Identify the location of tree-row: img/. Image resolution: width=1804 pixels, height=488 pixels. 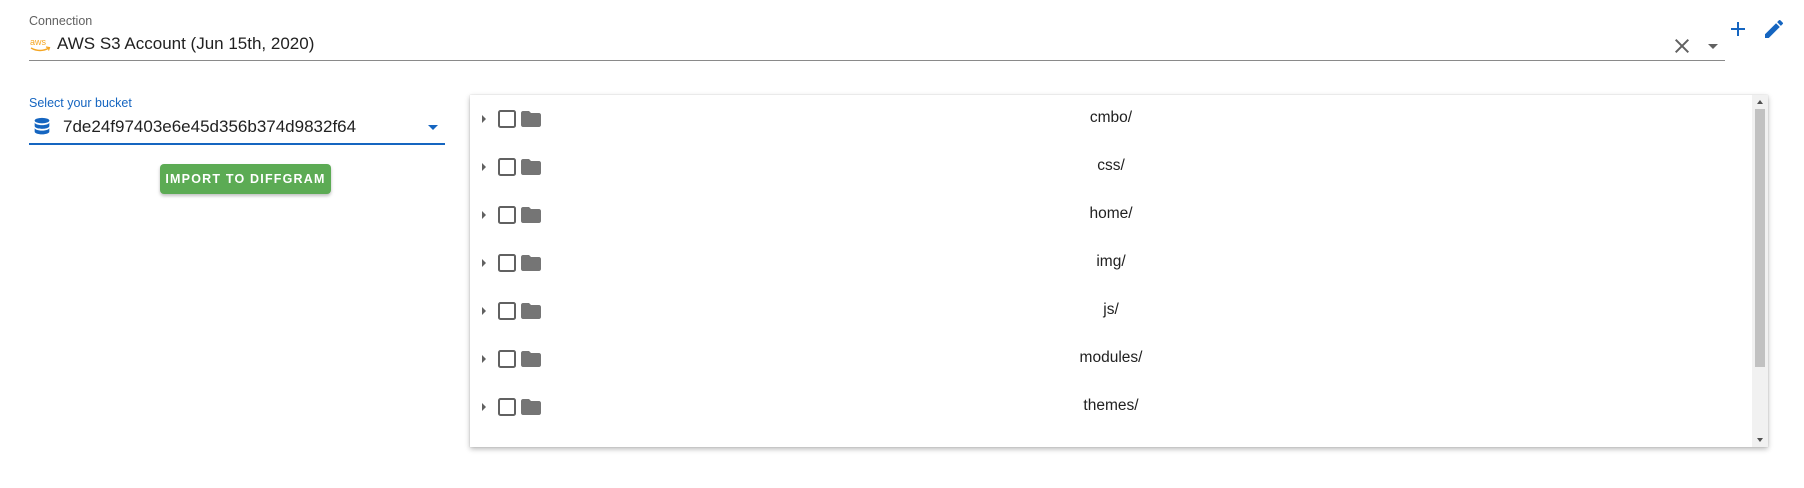
(1111, 263).